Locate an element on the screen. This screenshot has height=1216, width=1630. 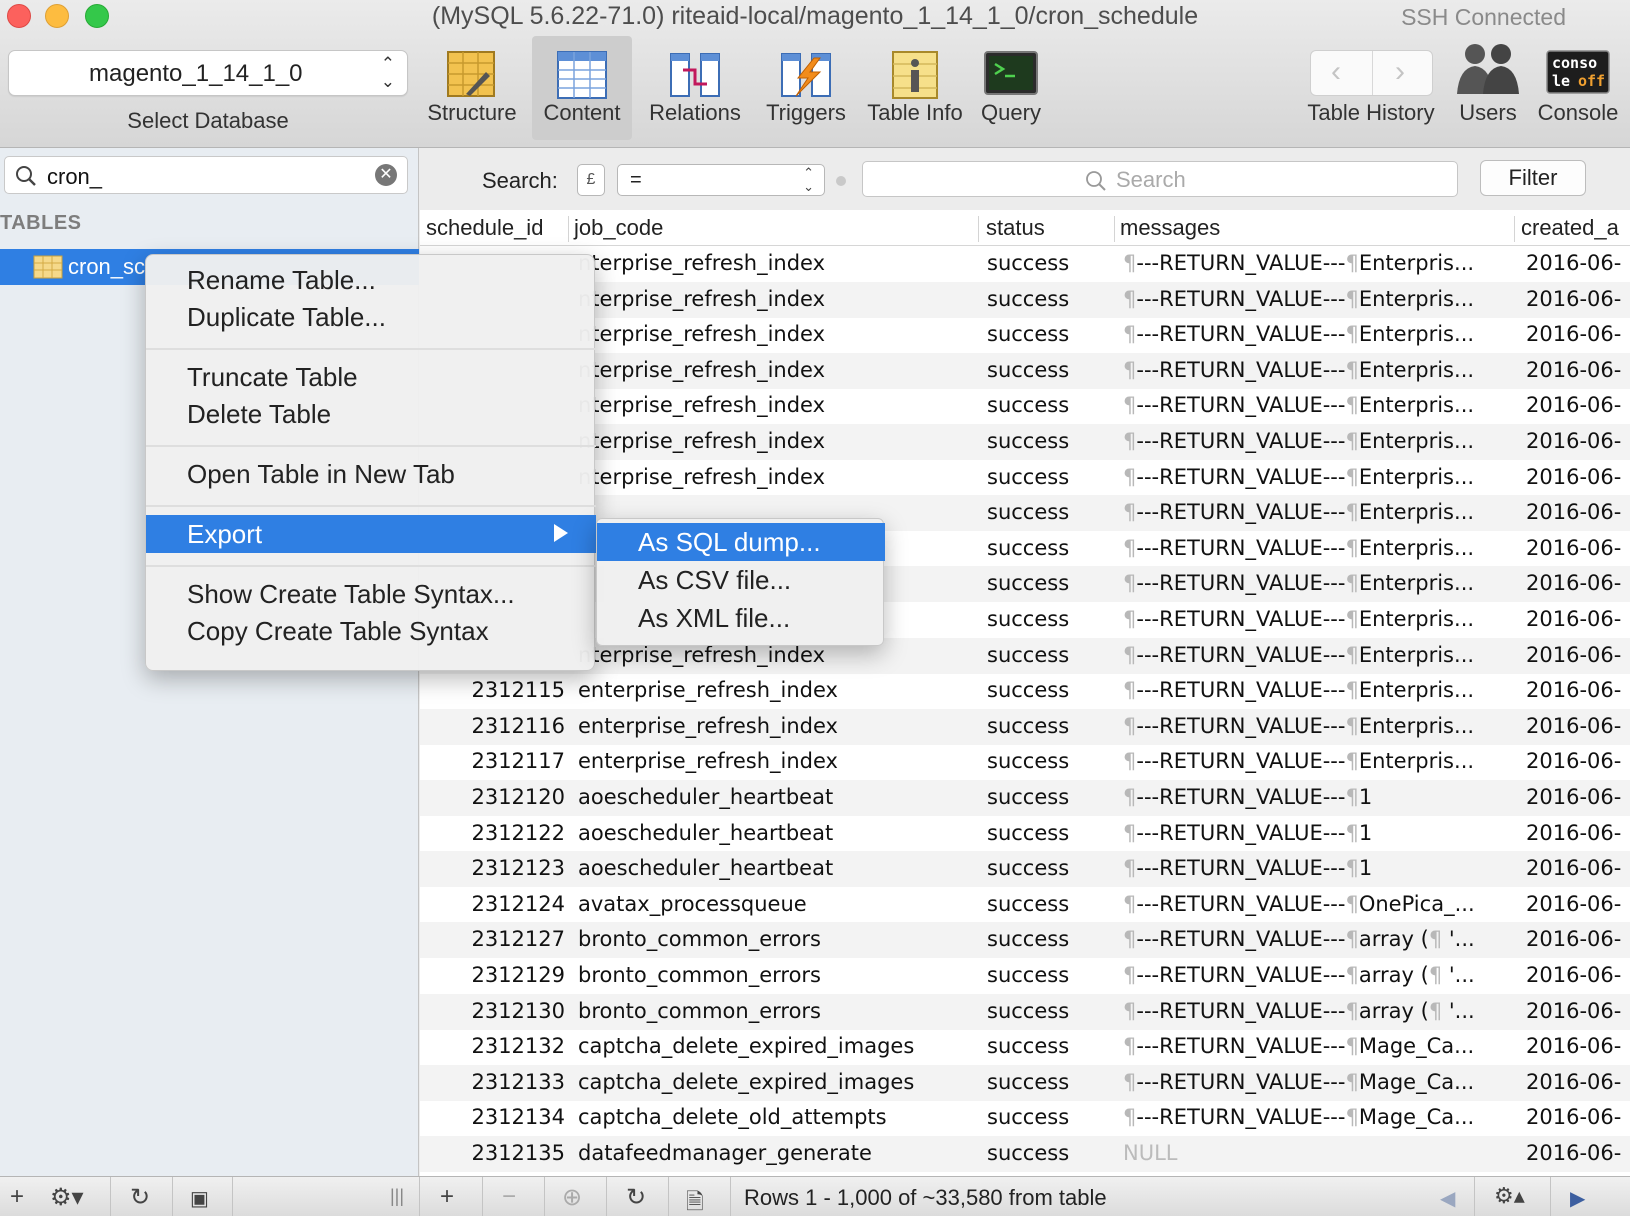
cell-job-code: captcha_delete_expired_images is located at coordinates (746, 1082).